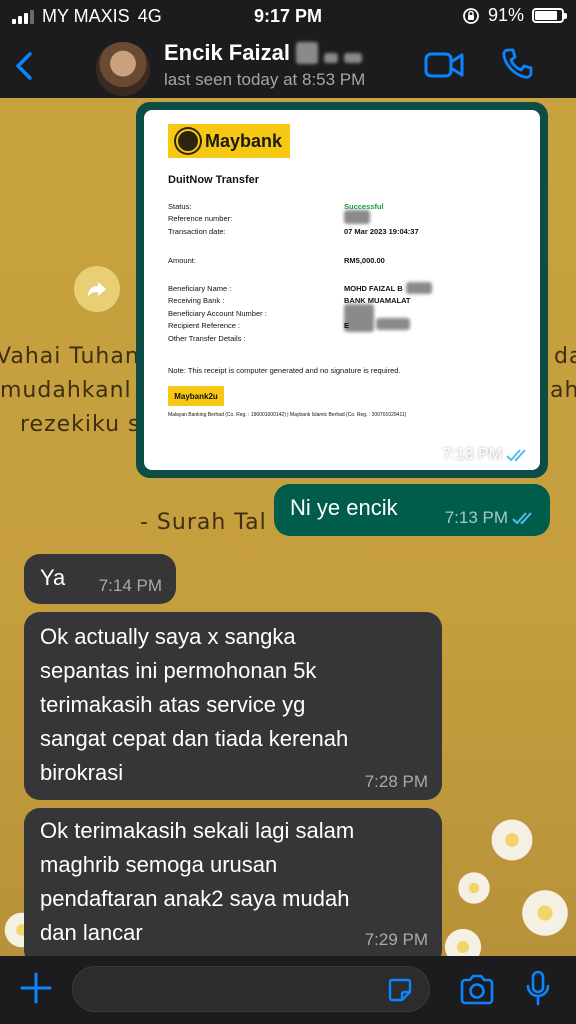 Image resolution: width=576 pixels, height=1024 pixels. Describe the element at coordinates (444, 65) in the screenshot. I see `video-call-icon` at that location.